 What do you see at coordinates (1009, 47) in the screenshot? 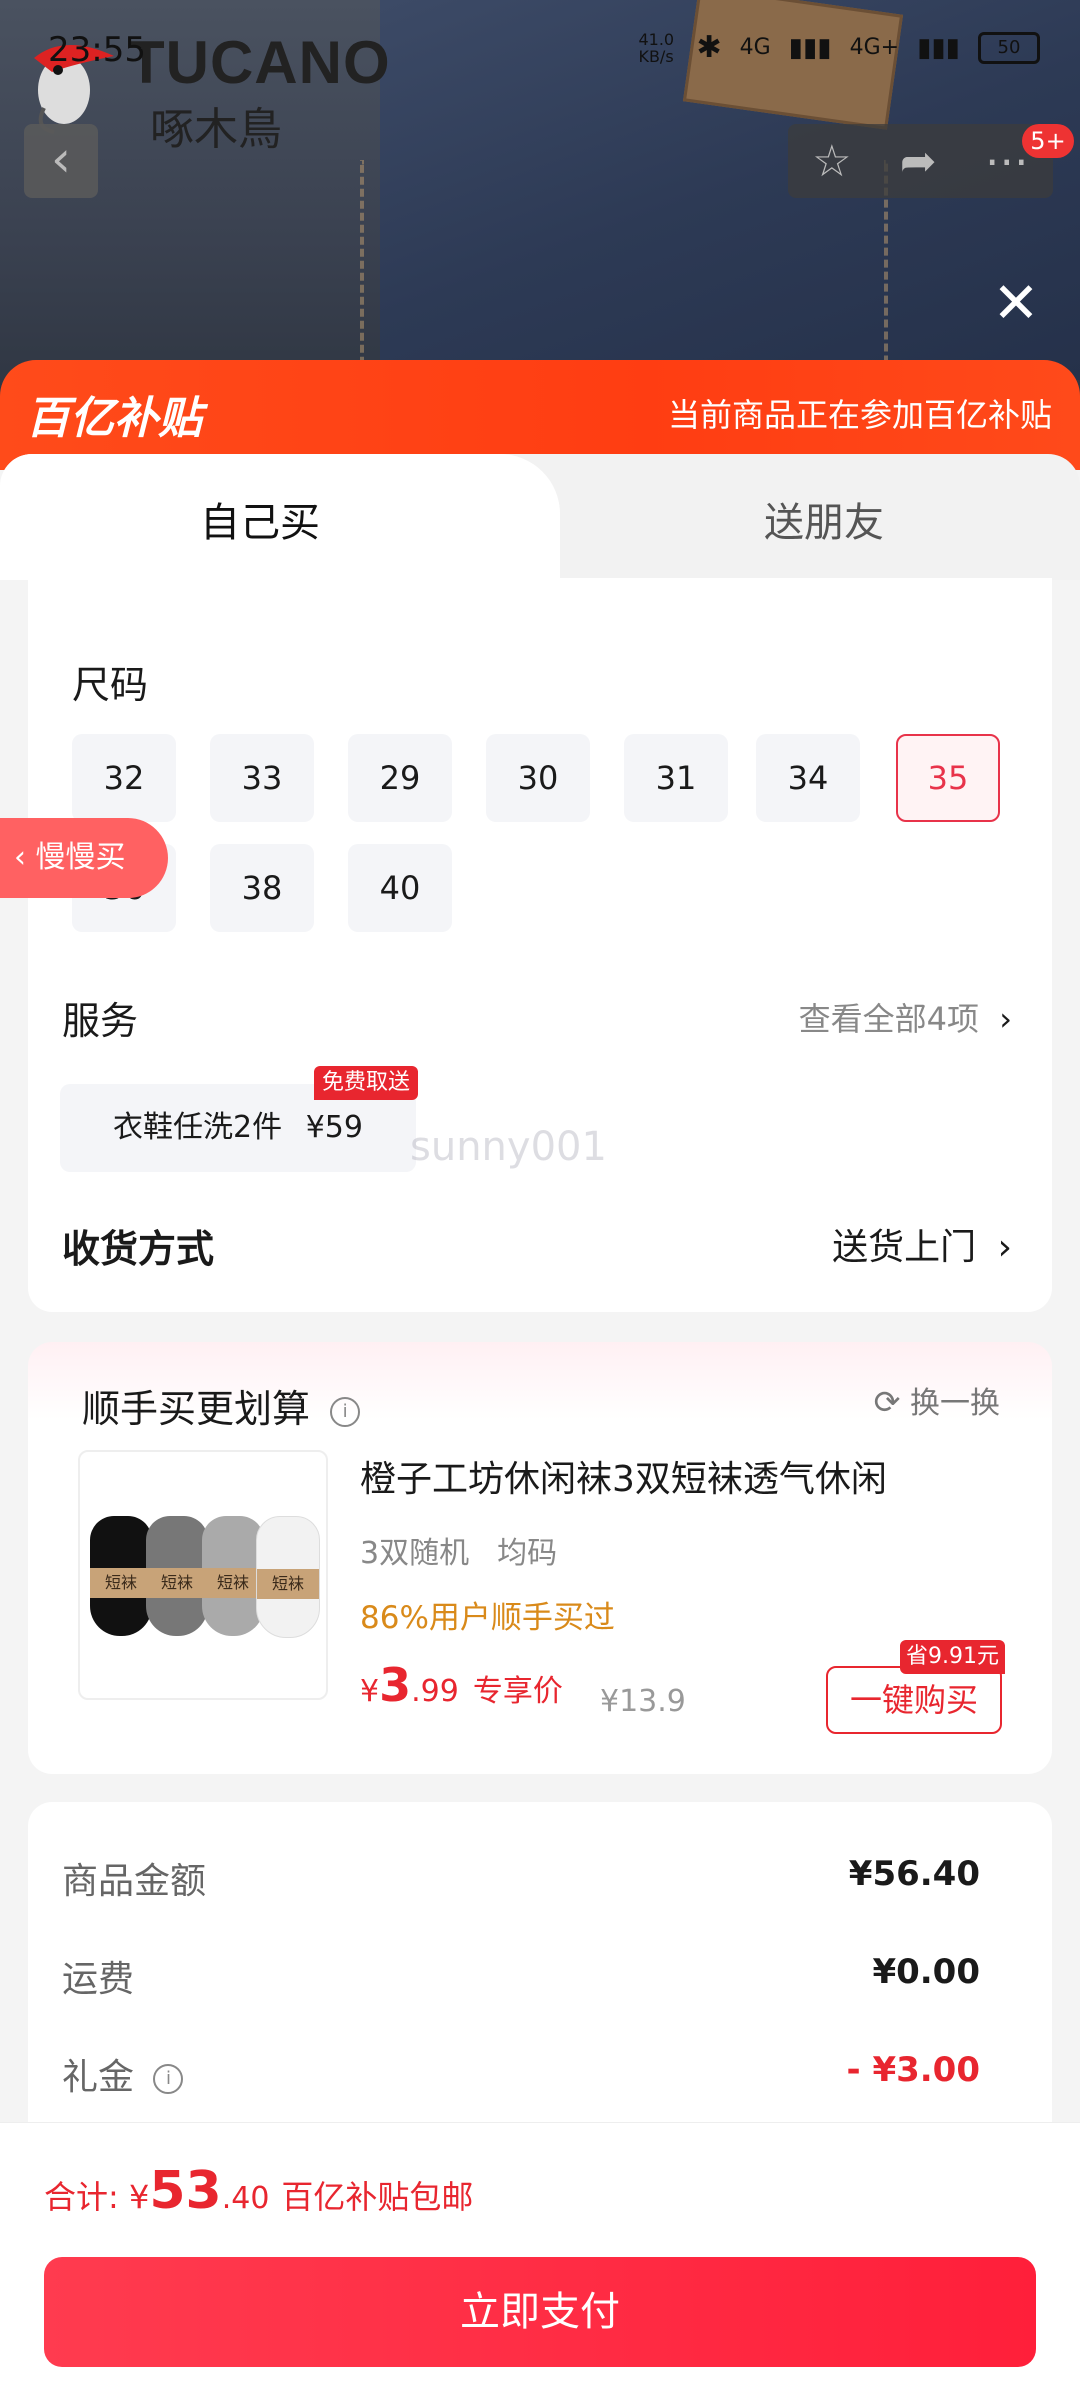
I see `battery-icon: 50` at bounding box center [1009, 47].